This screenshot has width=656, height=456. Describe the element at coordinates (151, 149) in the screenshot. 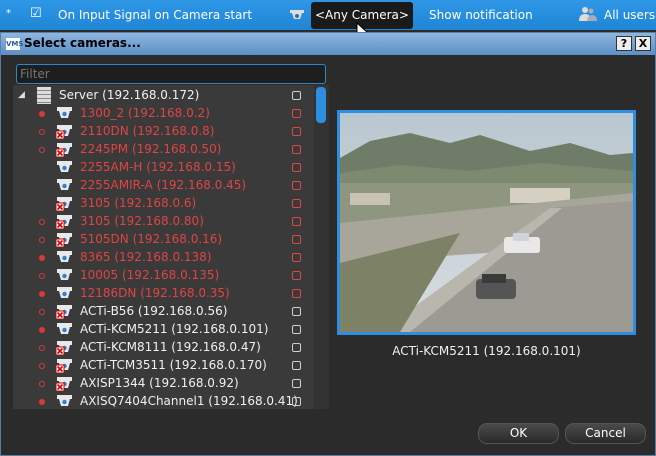

I see `camera-label: 2245PM (192.168.0.50)` at that location.